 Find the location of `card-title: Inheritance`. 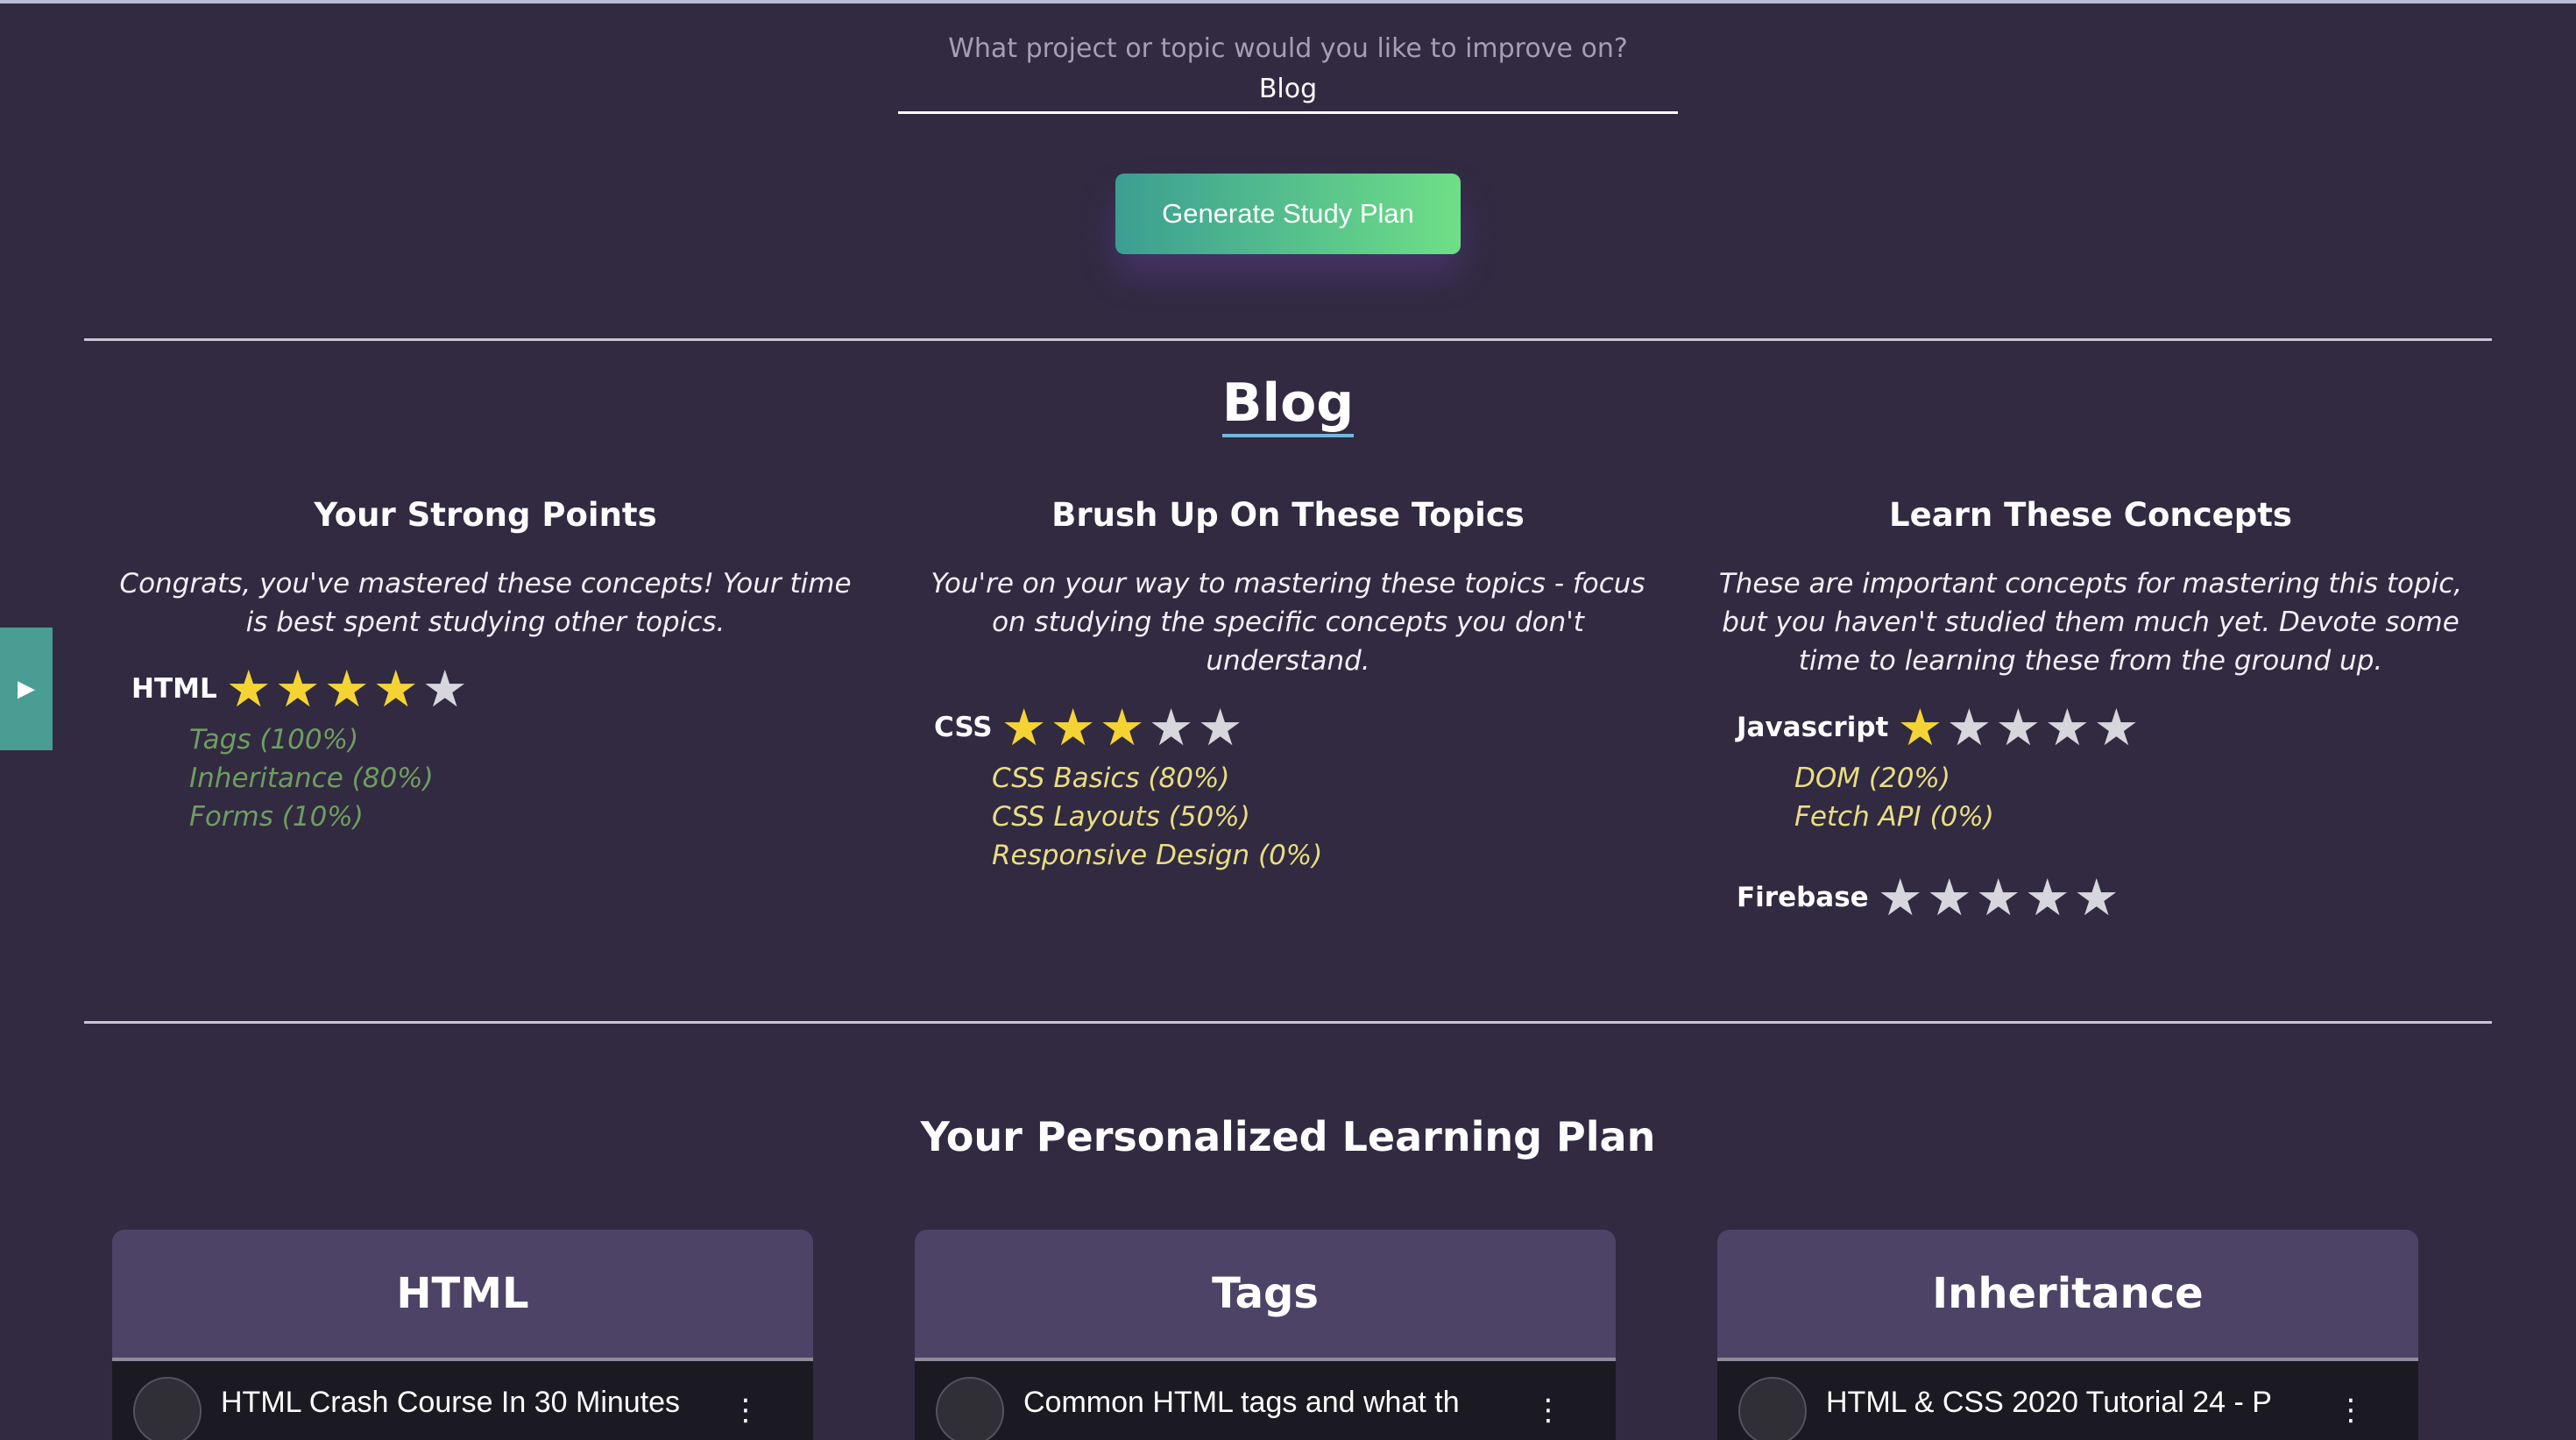

card-title: Inheritance is located at coordinates (2067, 1296).